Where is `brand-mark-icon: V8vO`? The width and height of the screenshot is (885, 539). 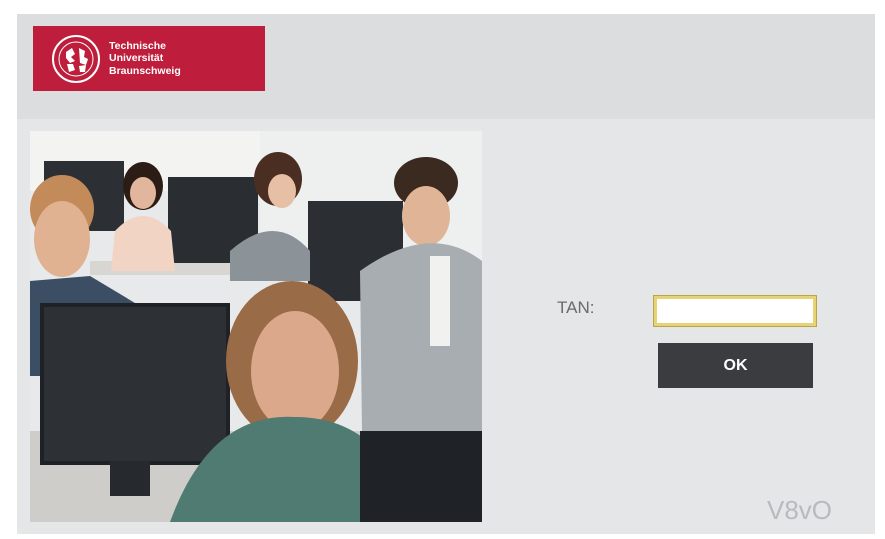 brand-mark-icon: V8vO is located at coordinates (799, 509).